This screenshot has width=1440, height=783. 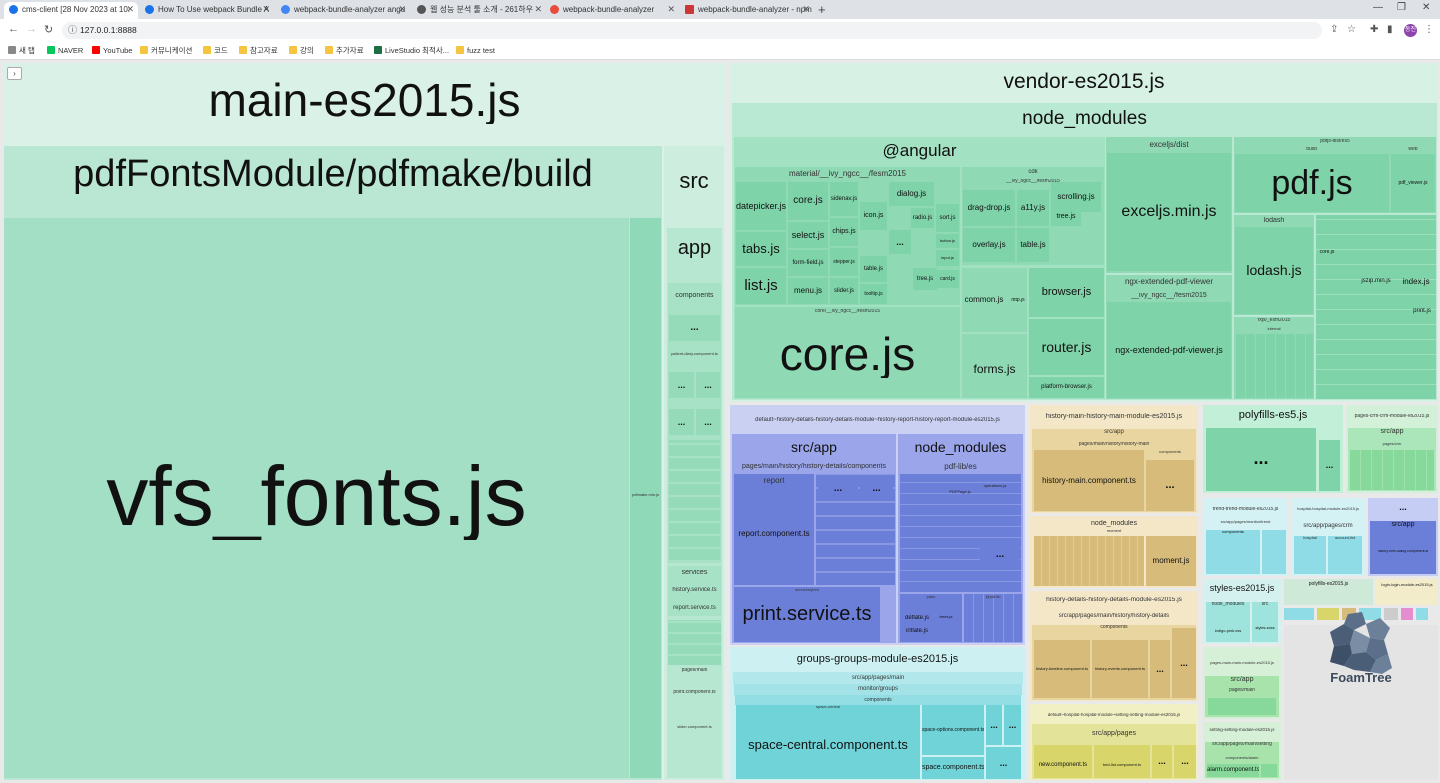 I want to click on profile-avatar: 동진, so click(x=1410, y=30).